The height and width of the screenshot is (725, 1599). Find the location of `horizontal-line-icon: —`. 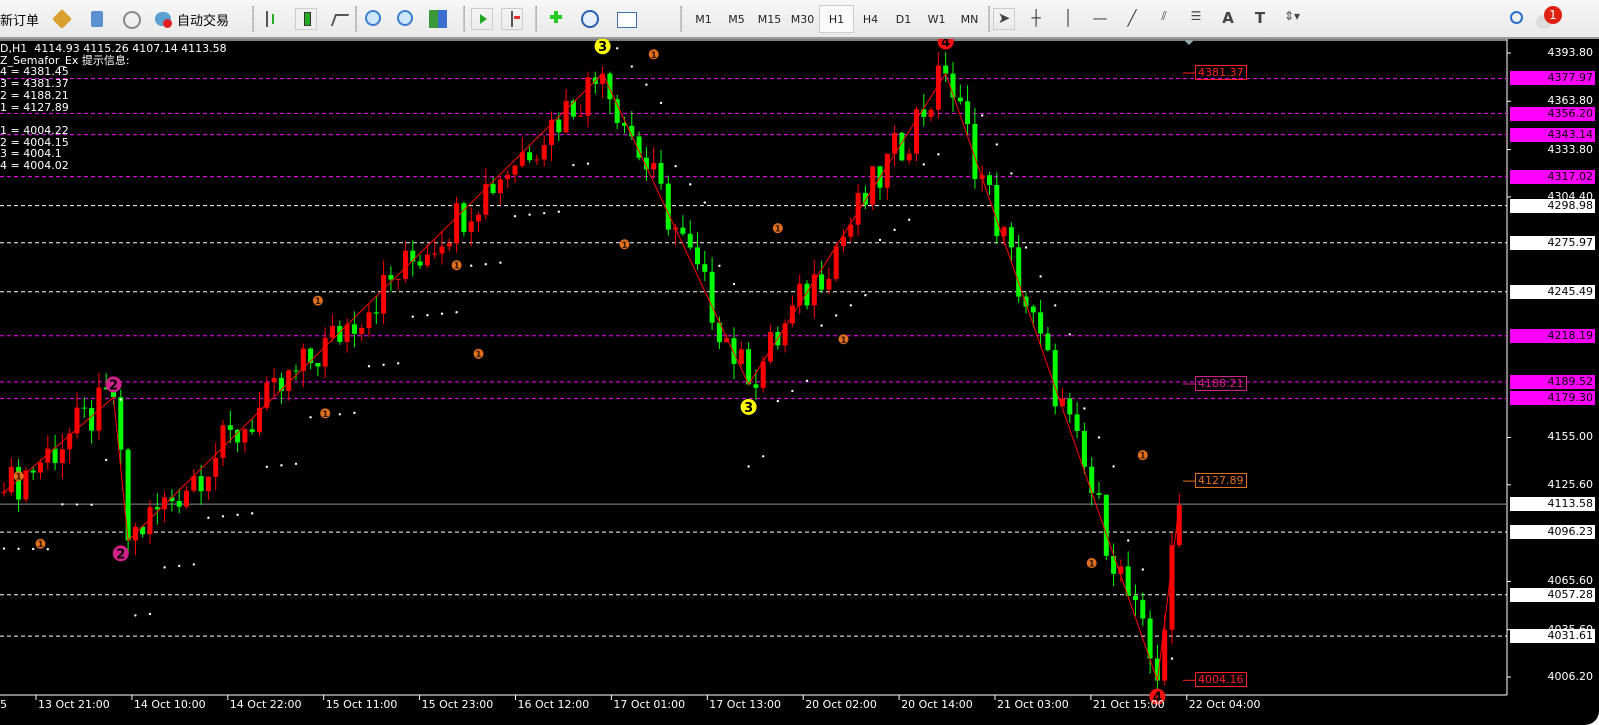

horizontal-line-icon: — is located at coordinates (1100, 19).